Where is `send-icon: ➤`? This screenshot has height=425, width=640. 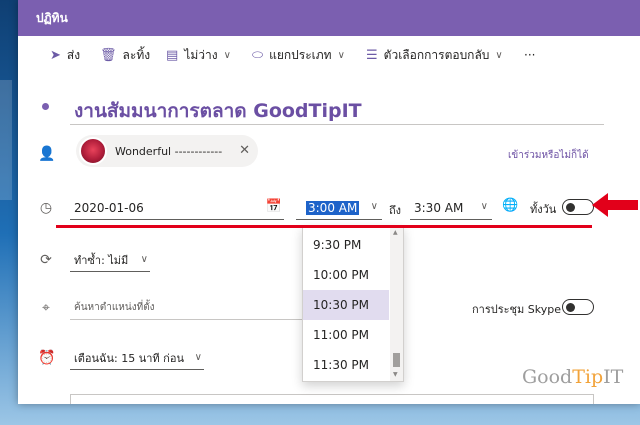 send-icon: ➤ is located at coordinates (55, 55).